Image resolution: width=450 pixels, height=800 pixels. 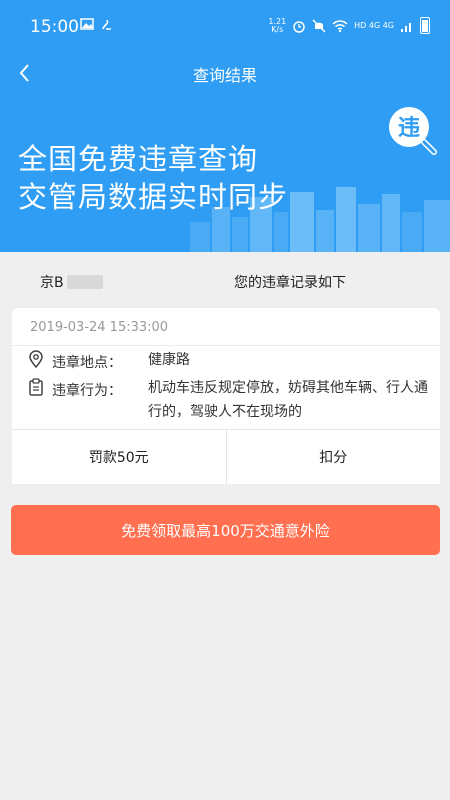 I want to click on divider, so click(x=226, y=345).